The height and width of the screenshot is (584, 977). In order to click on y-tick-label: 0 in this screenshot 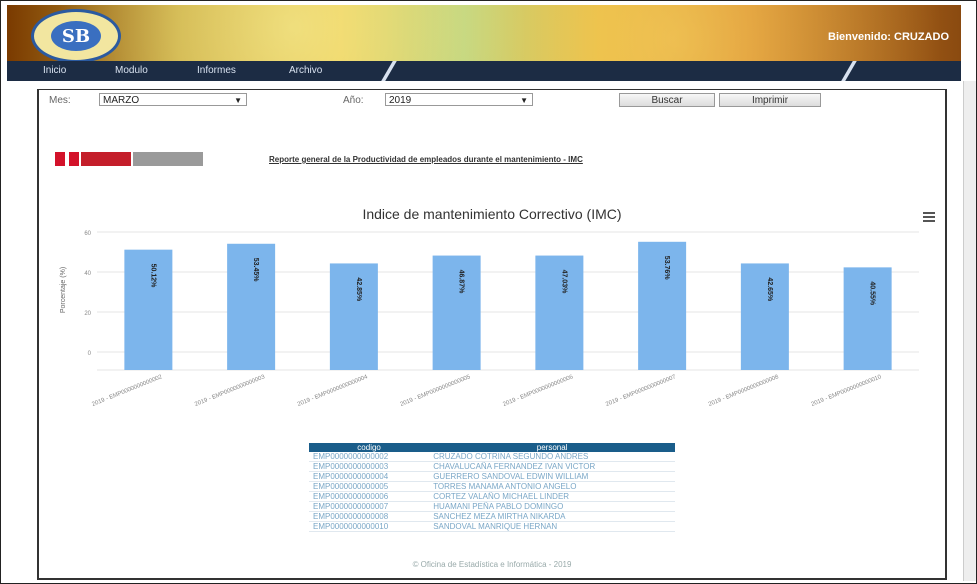, I will do `click(90, 354)`.